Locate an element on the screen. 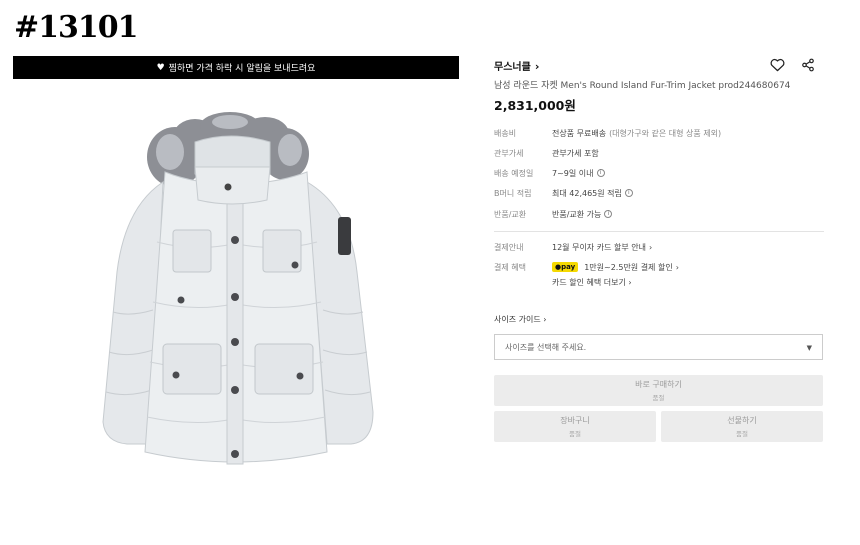 This screenshot has width=860, height=545. buy-now-status: 품절 is located at coordinates (658, 398).